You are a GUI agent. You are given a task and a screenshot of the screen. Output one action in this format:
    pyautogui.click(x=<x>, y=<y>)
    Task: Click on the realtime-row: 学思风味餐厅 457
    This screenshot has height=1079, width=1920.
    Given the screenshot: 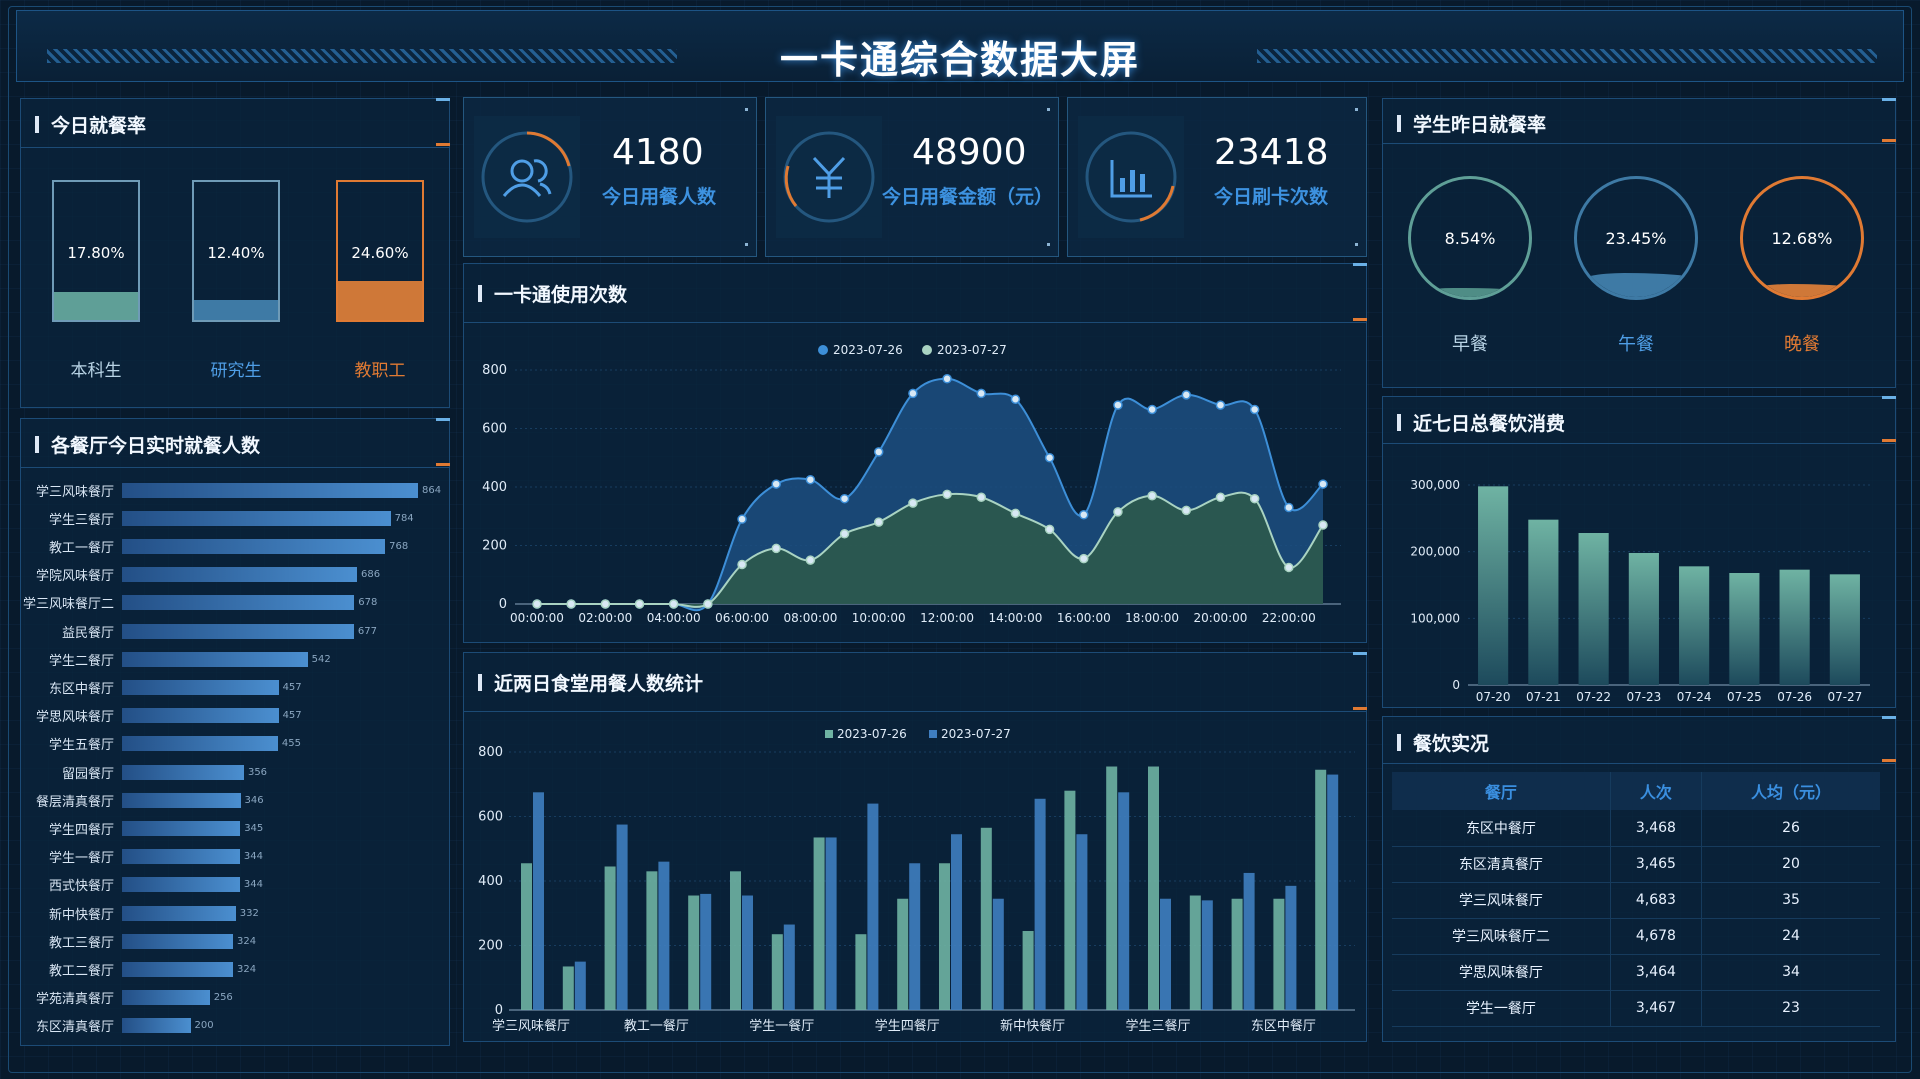 What is the action you would take?
    pyautogui.click(x=161, y=716)
    